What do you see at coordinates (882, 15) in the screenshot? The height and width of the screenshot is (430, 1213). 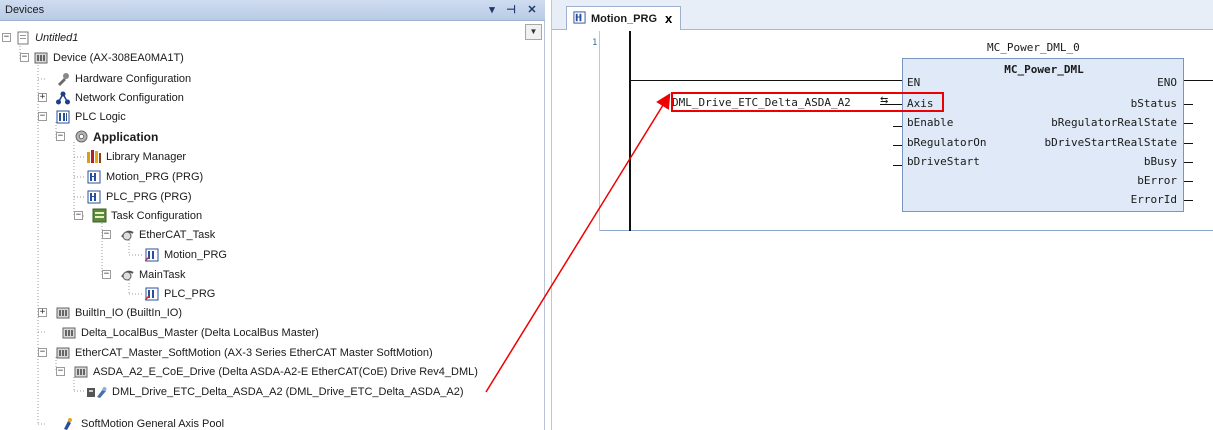 I see `editor-tab-strip: Motion_PRG x` at bounding box center [882, 15].